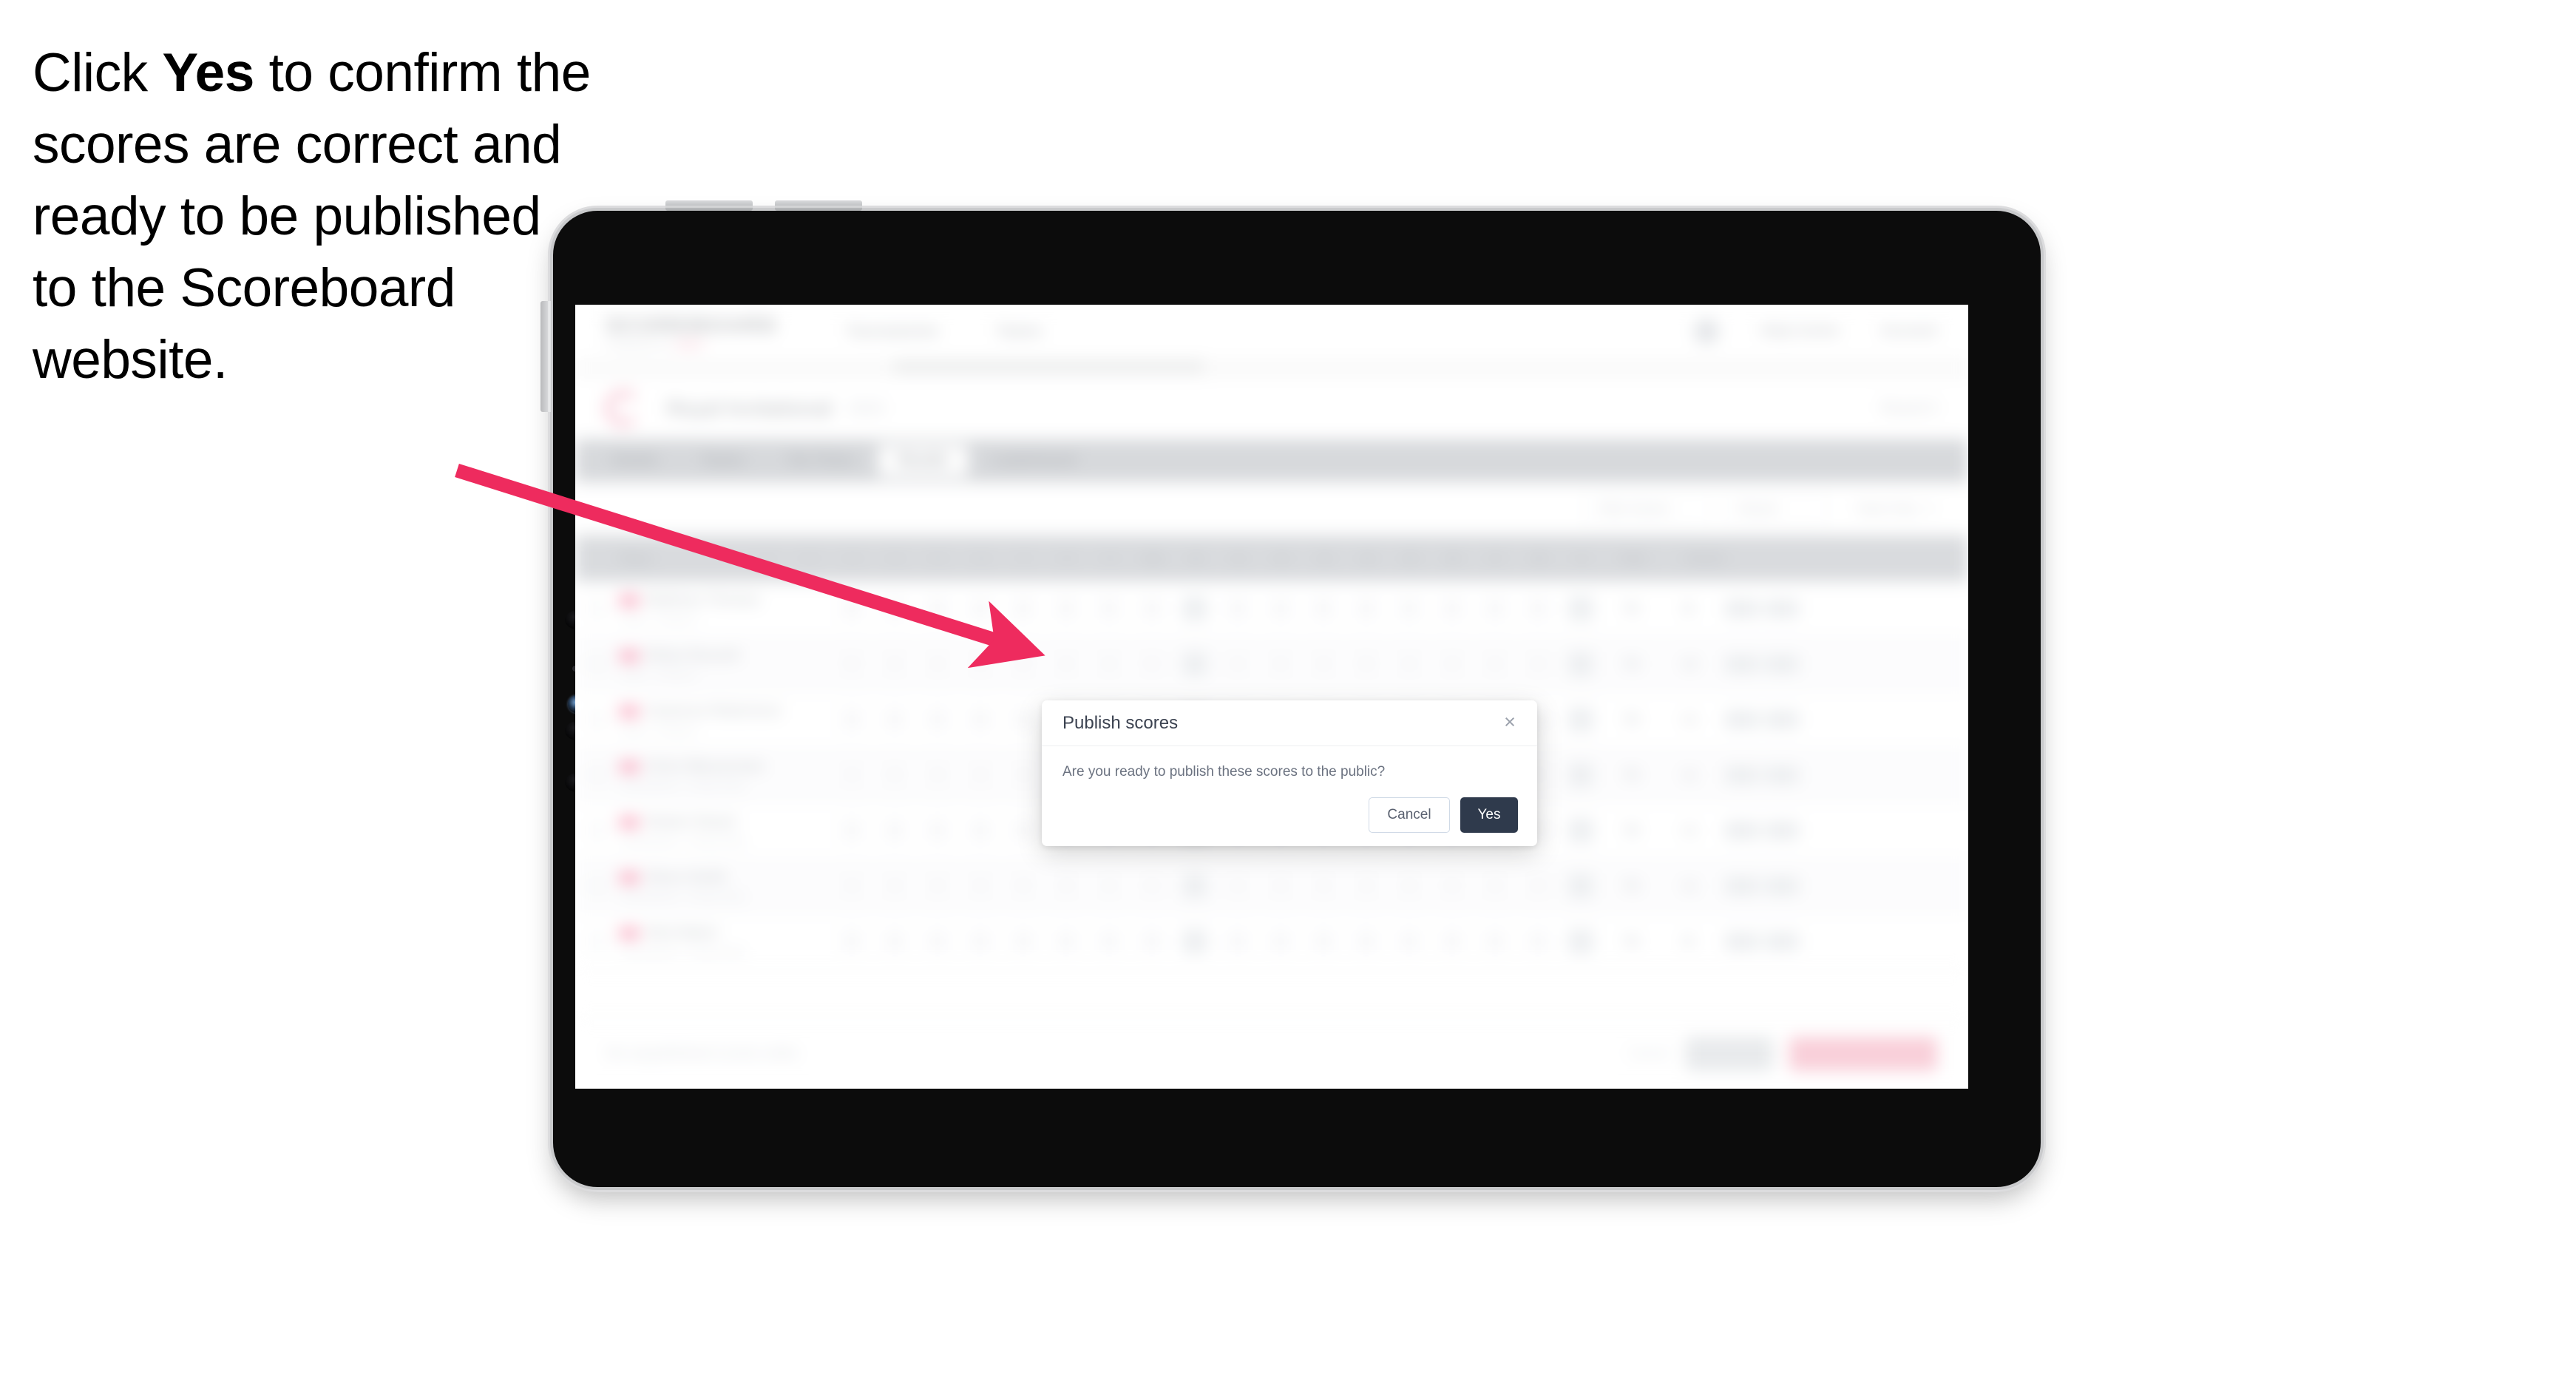 The height and width of the screenshot is (1386, 2576). I want to click on volume-up-button, so click(709, 205).